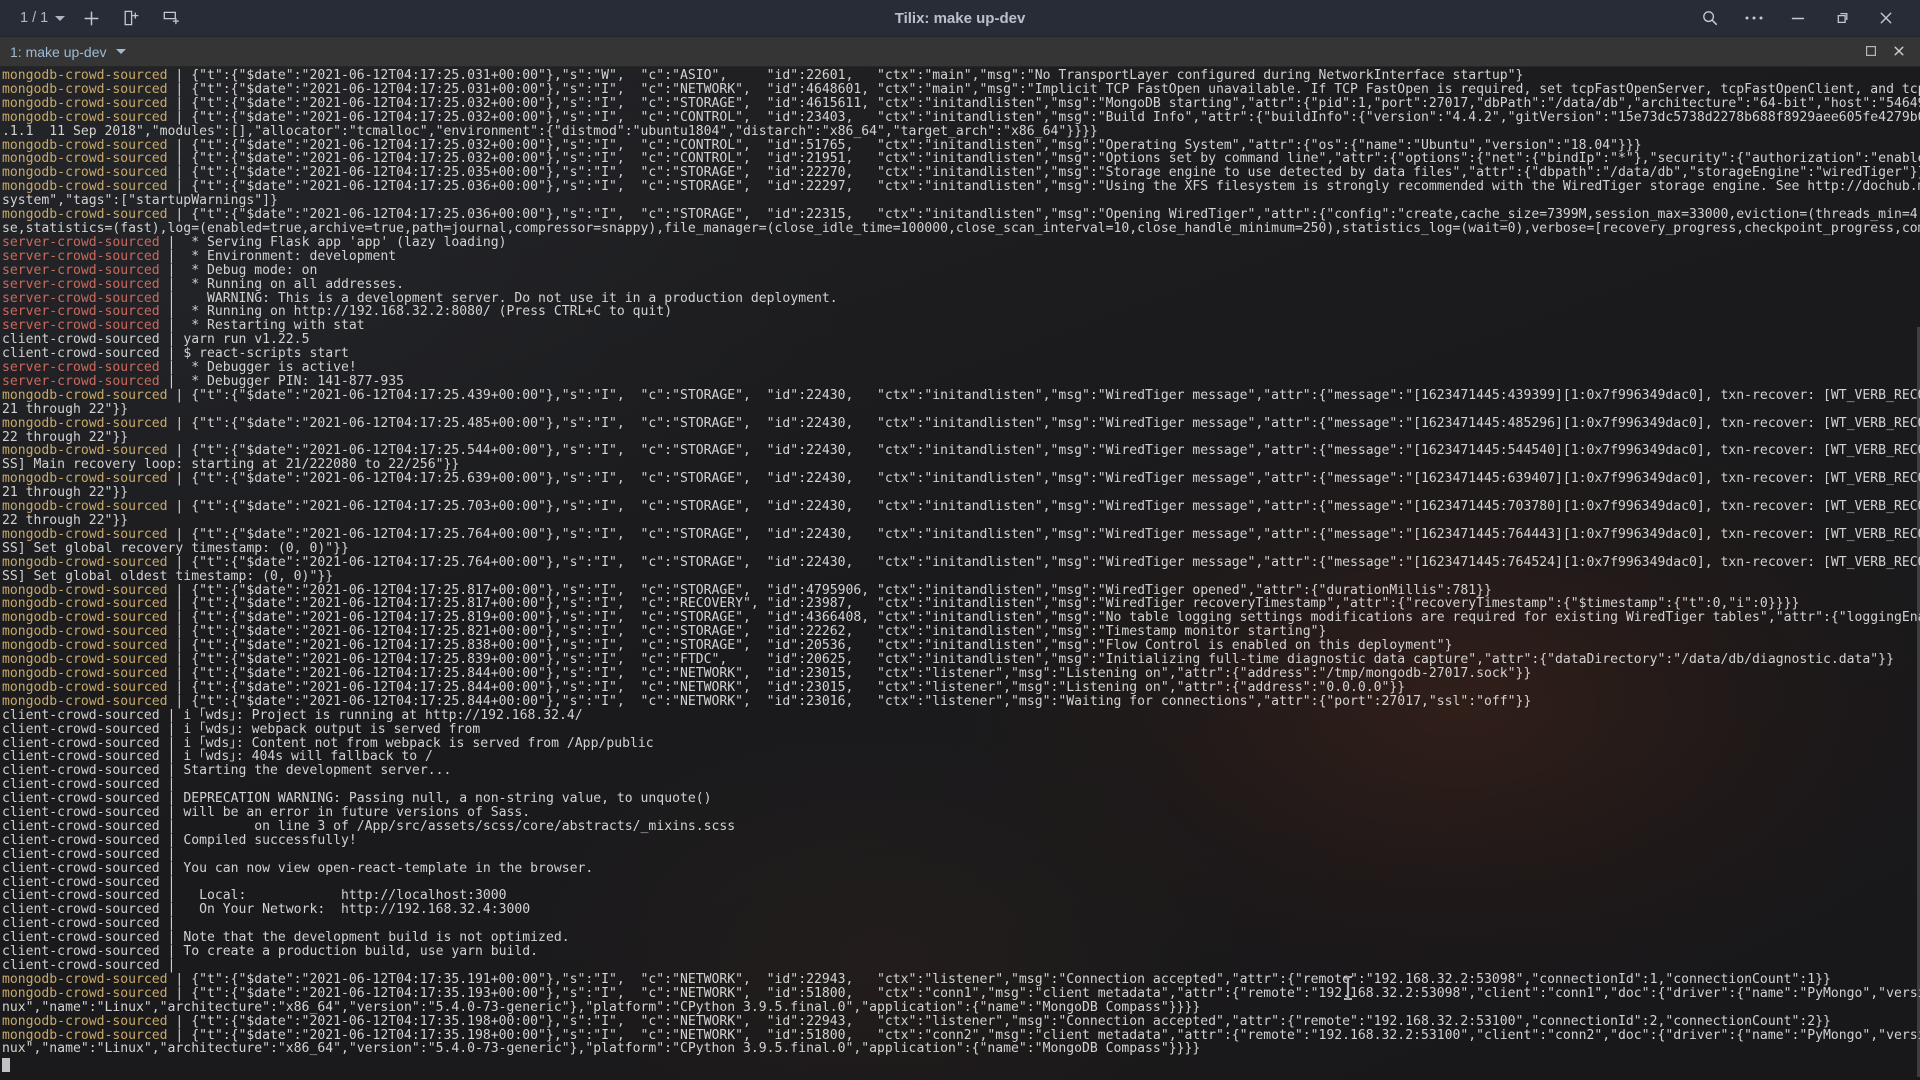  I want to click on terminal-line-text: | * Running on all addresses., so click(282, 284).